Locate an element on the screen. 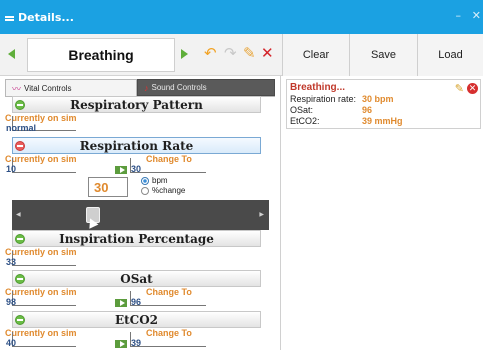 The image size is (483, 350). back-arrow-icon is located at coordinates (11, 54).